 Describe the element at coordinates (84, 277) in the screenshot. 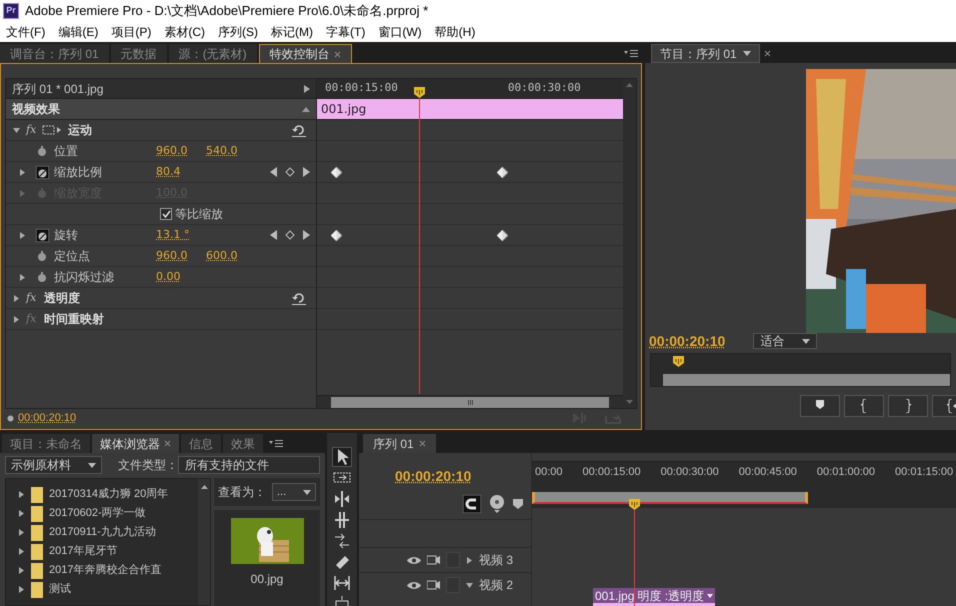

I see `property-name: 抗闪烁过滤` at that location.